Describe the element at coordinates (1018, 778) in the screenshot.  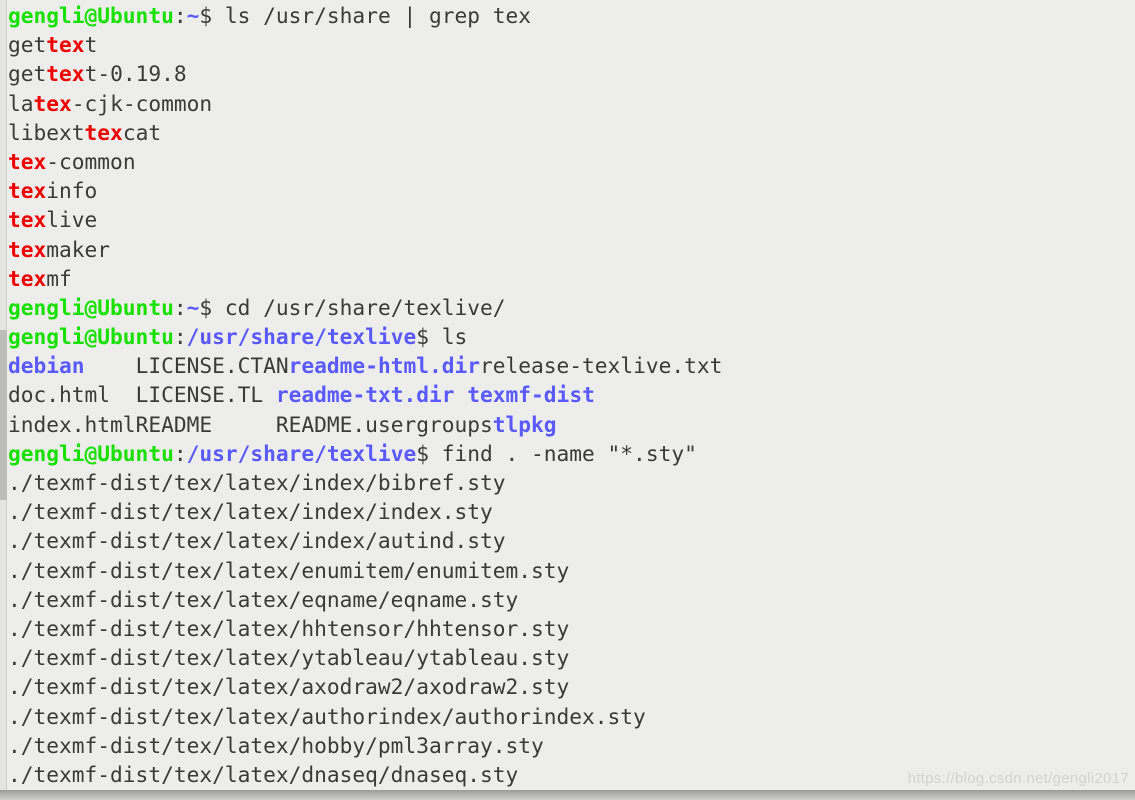
I see `watermark-text: https://blog.csdn.net/gengli2017` at that location.